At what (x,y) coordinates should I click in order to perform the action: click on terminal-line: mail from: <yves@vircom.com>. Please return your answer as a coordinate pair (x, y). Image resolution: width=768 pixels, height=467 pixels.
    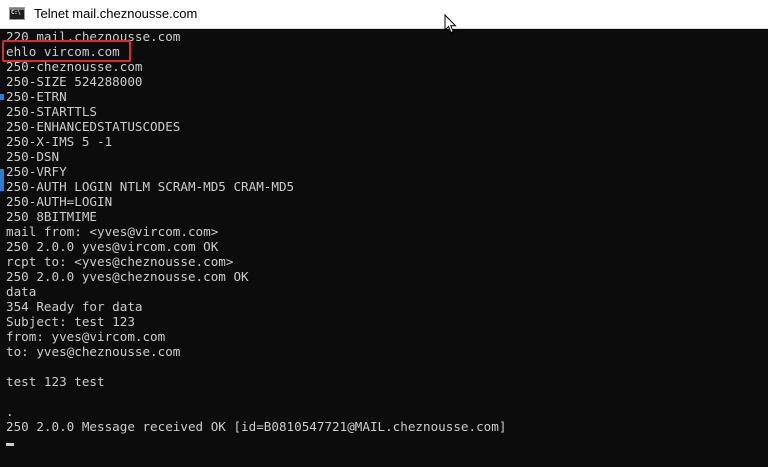
    Looking at the image, I should click on (112, 231).